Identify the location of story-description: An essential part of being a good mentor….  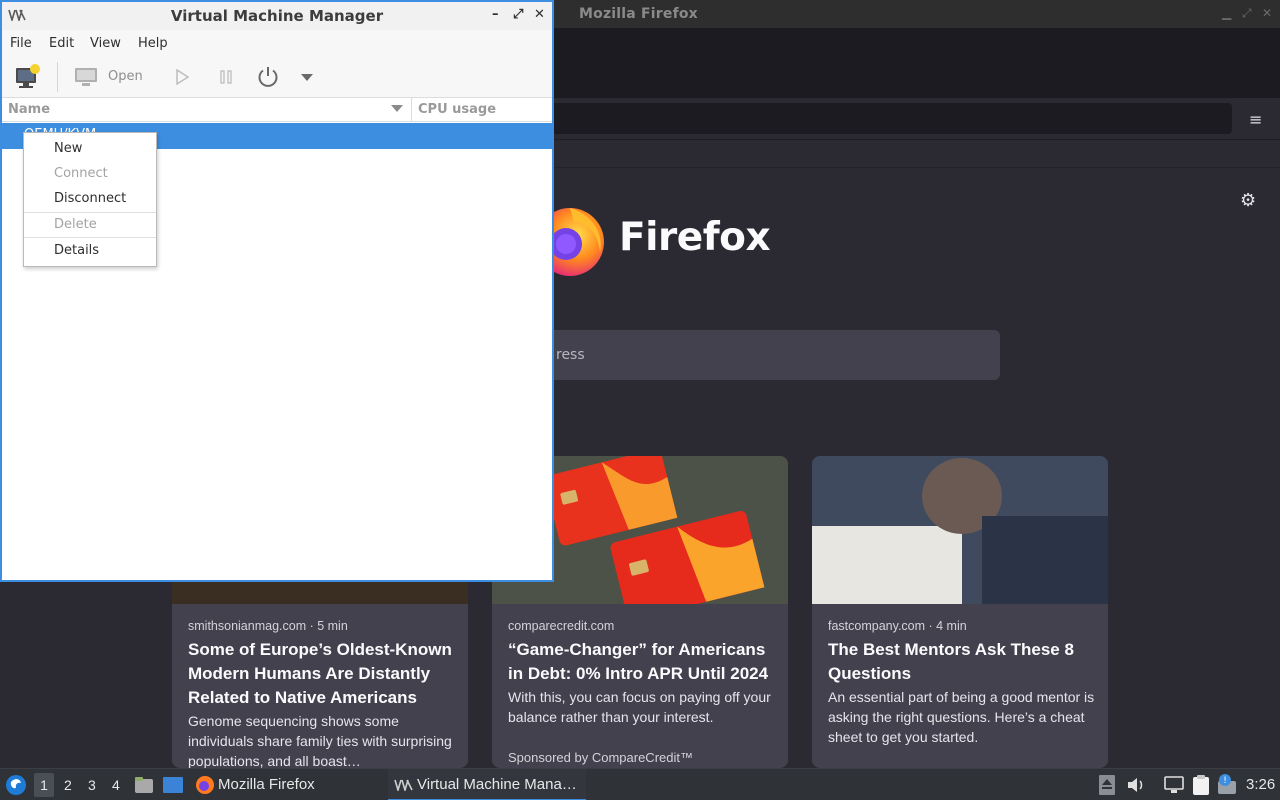
(961, 717).